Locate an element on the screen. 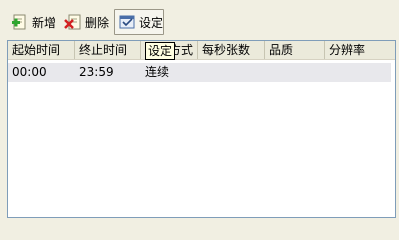  cell-resolution is located at coordinates (358, 72).